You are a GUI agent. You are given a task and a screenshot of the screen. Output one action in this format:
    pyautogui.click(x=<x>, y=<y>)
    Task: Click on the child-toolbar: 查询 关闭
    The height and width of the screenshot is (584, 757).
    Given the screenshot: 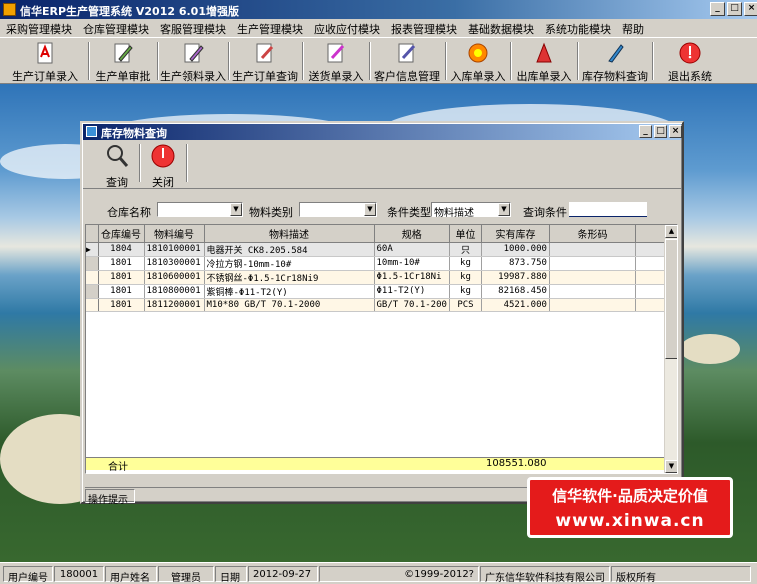 What is the action you would take?
    pyautogui.click(x=382, y=165)
    